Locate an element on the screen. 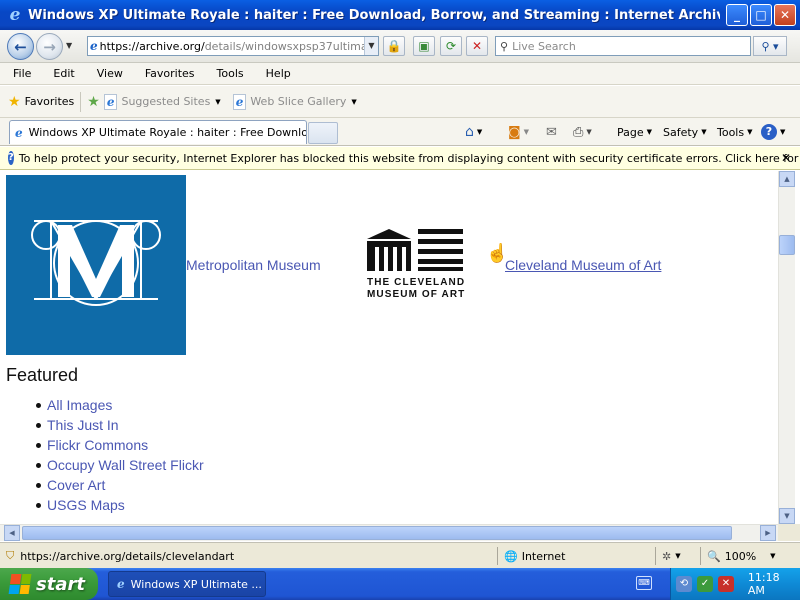  search-input: ⚲ Live Search is located at coordinates (623, 46).